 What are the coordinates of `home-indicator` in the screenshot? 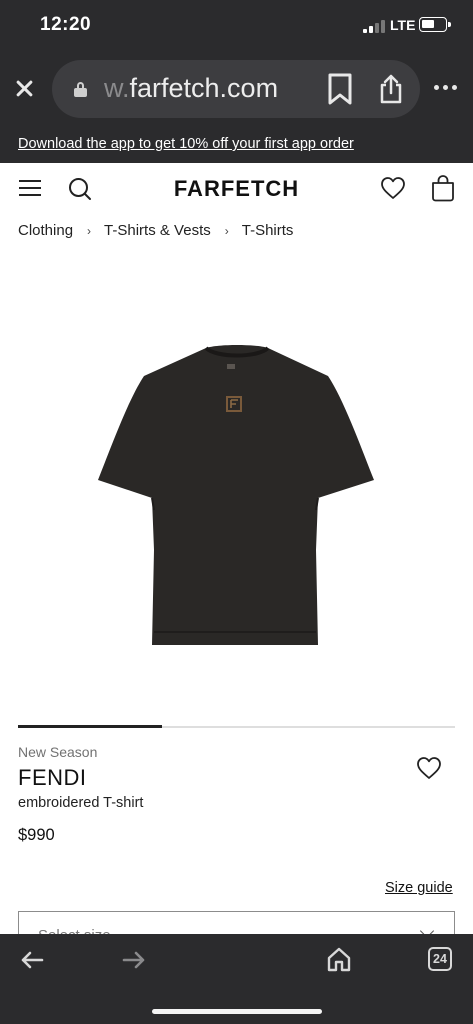 It's located at (237, 1011).